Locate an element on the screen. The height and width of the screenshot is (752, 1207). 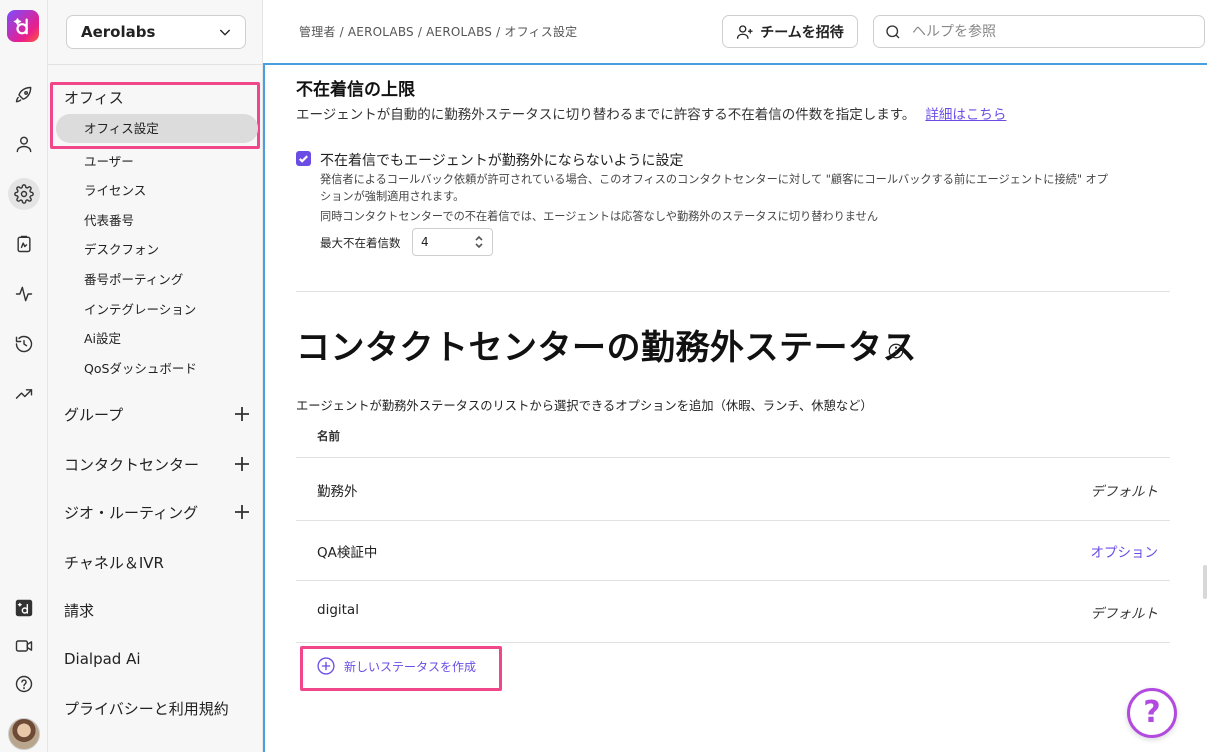
sidebar-section-billing: 請求 is located at coordinates (79, 610).